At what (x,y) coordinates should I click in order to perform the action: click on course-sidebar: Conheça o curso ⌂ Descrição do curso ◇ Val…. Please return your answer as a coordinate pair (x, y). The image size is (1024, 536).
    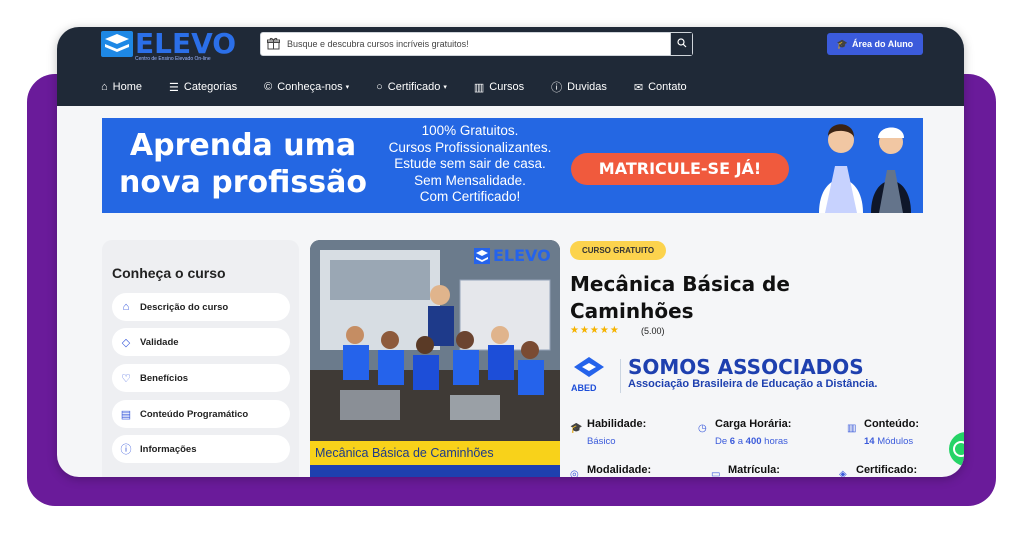
    Looking at the image, I should click on (200, 358).